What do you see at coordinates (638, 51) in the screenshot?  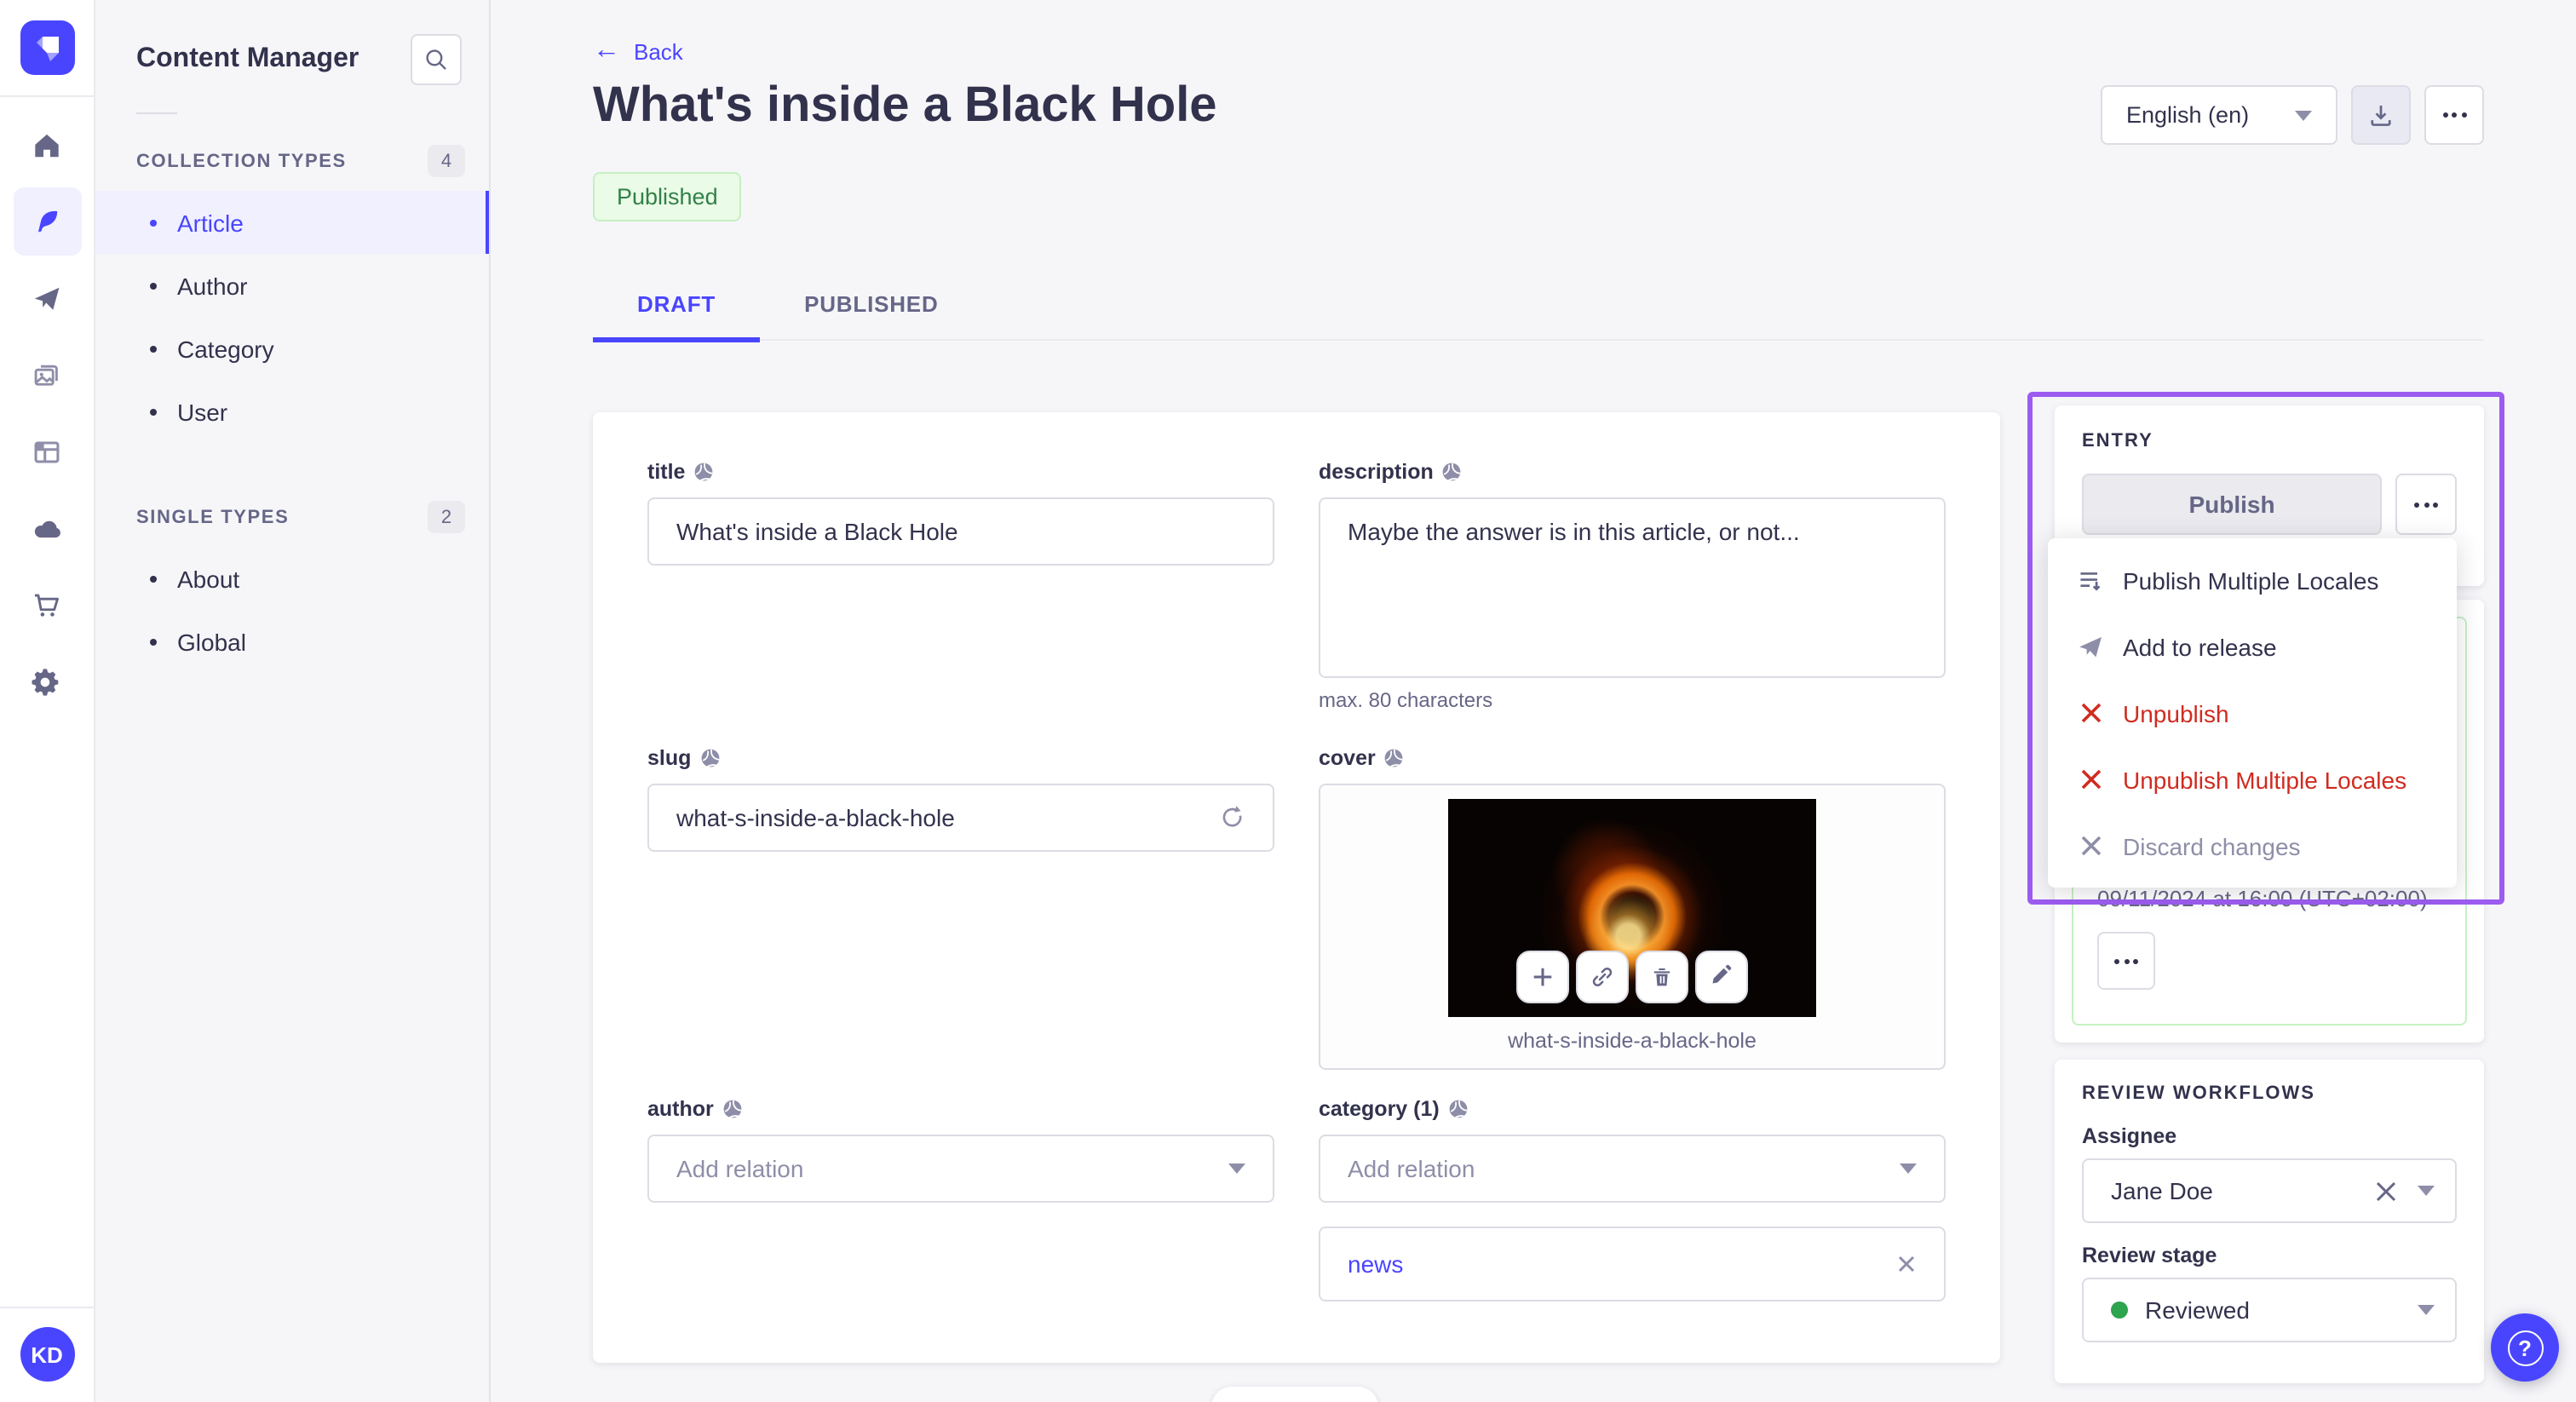 I see `back-link: ← Back` at bounding box center [638, 51].